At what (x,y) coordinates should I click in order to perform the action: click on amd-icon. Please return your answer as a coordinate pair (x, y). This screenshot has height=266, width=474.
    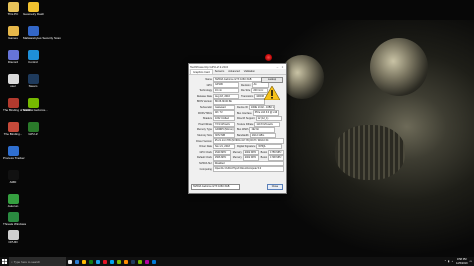
    Looking at the image, I should click on (13, 175).